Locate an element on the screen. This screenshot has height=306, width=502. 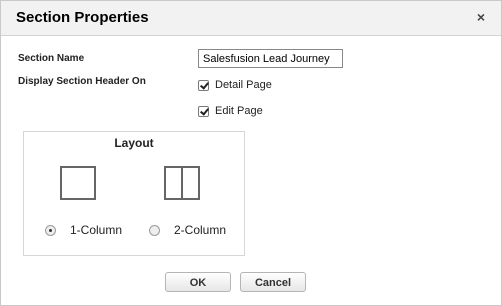
two-column-radio is located at coordinates (154, 230).